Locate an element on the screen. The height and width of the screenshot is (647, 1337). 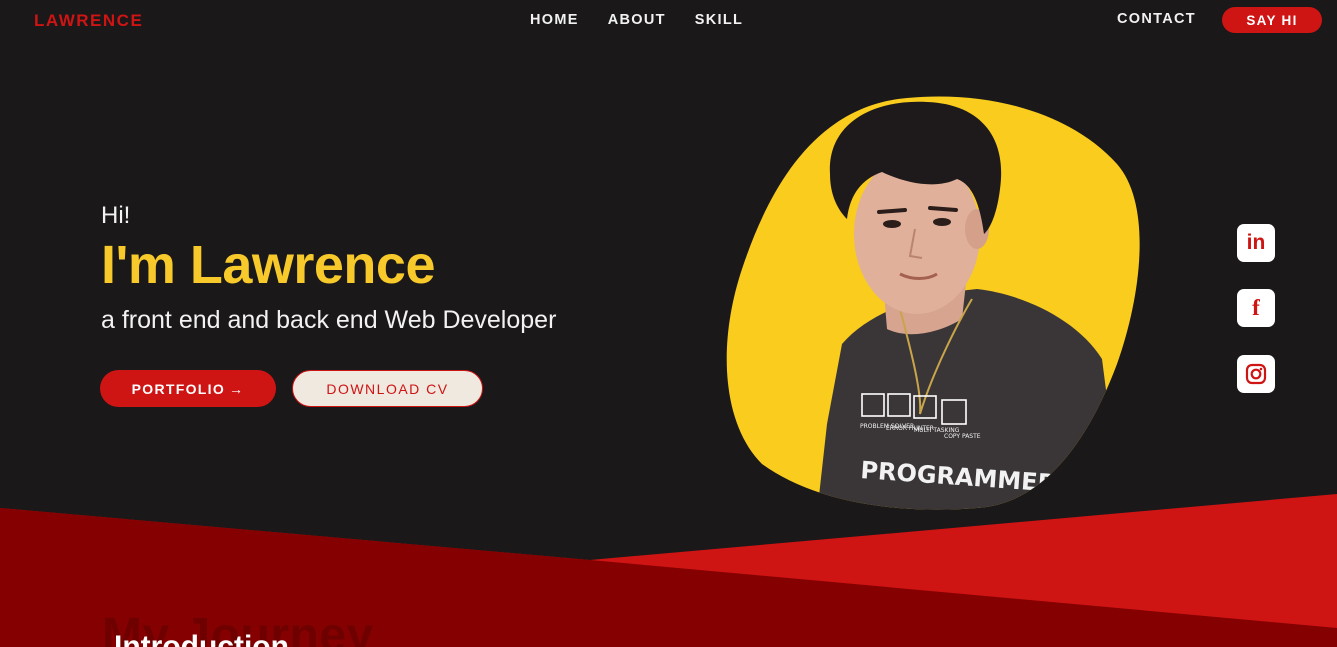
instagram-icon is located at coordinates (1256, 374).